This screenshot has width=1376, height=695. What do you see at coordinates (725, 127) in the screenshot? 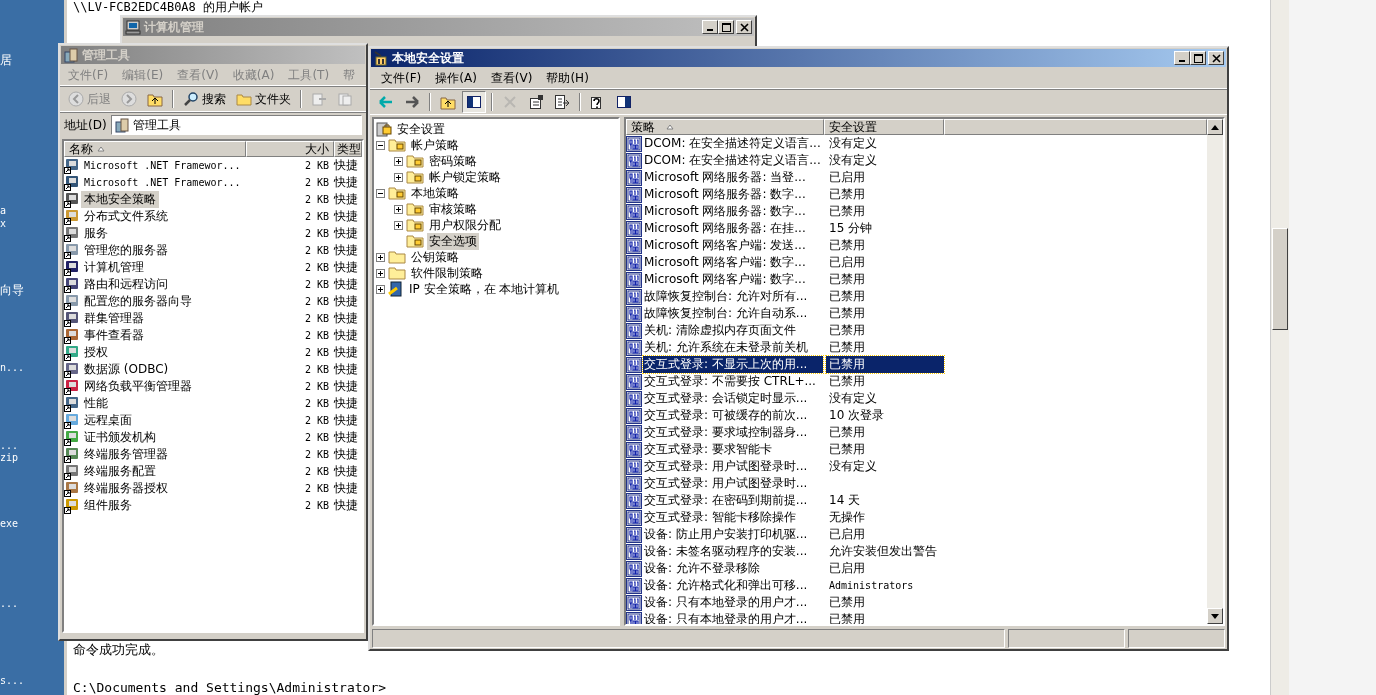
I see `column-header: 策略` at bounding box center [725, 127].